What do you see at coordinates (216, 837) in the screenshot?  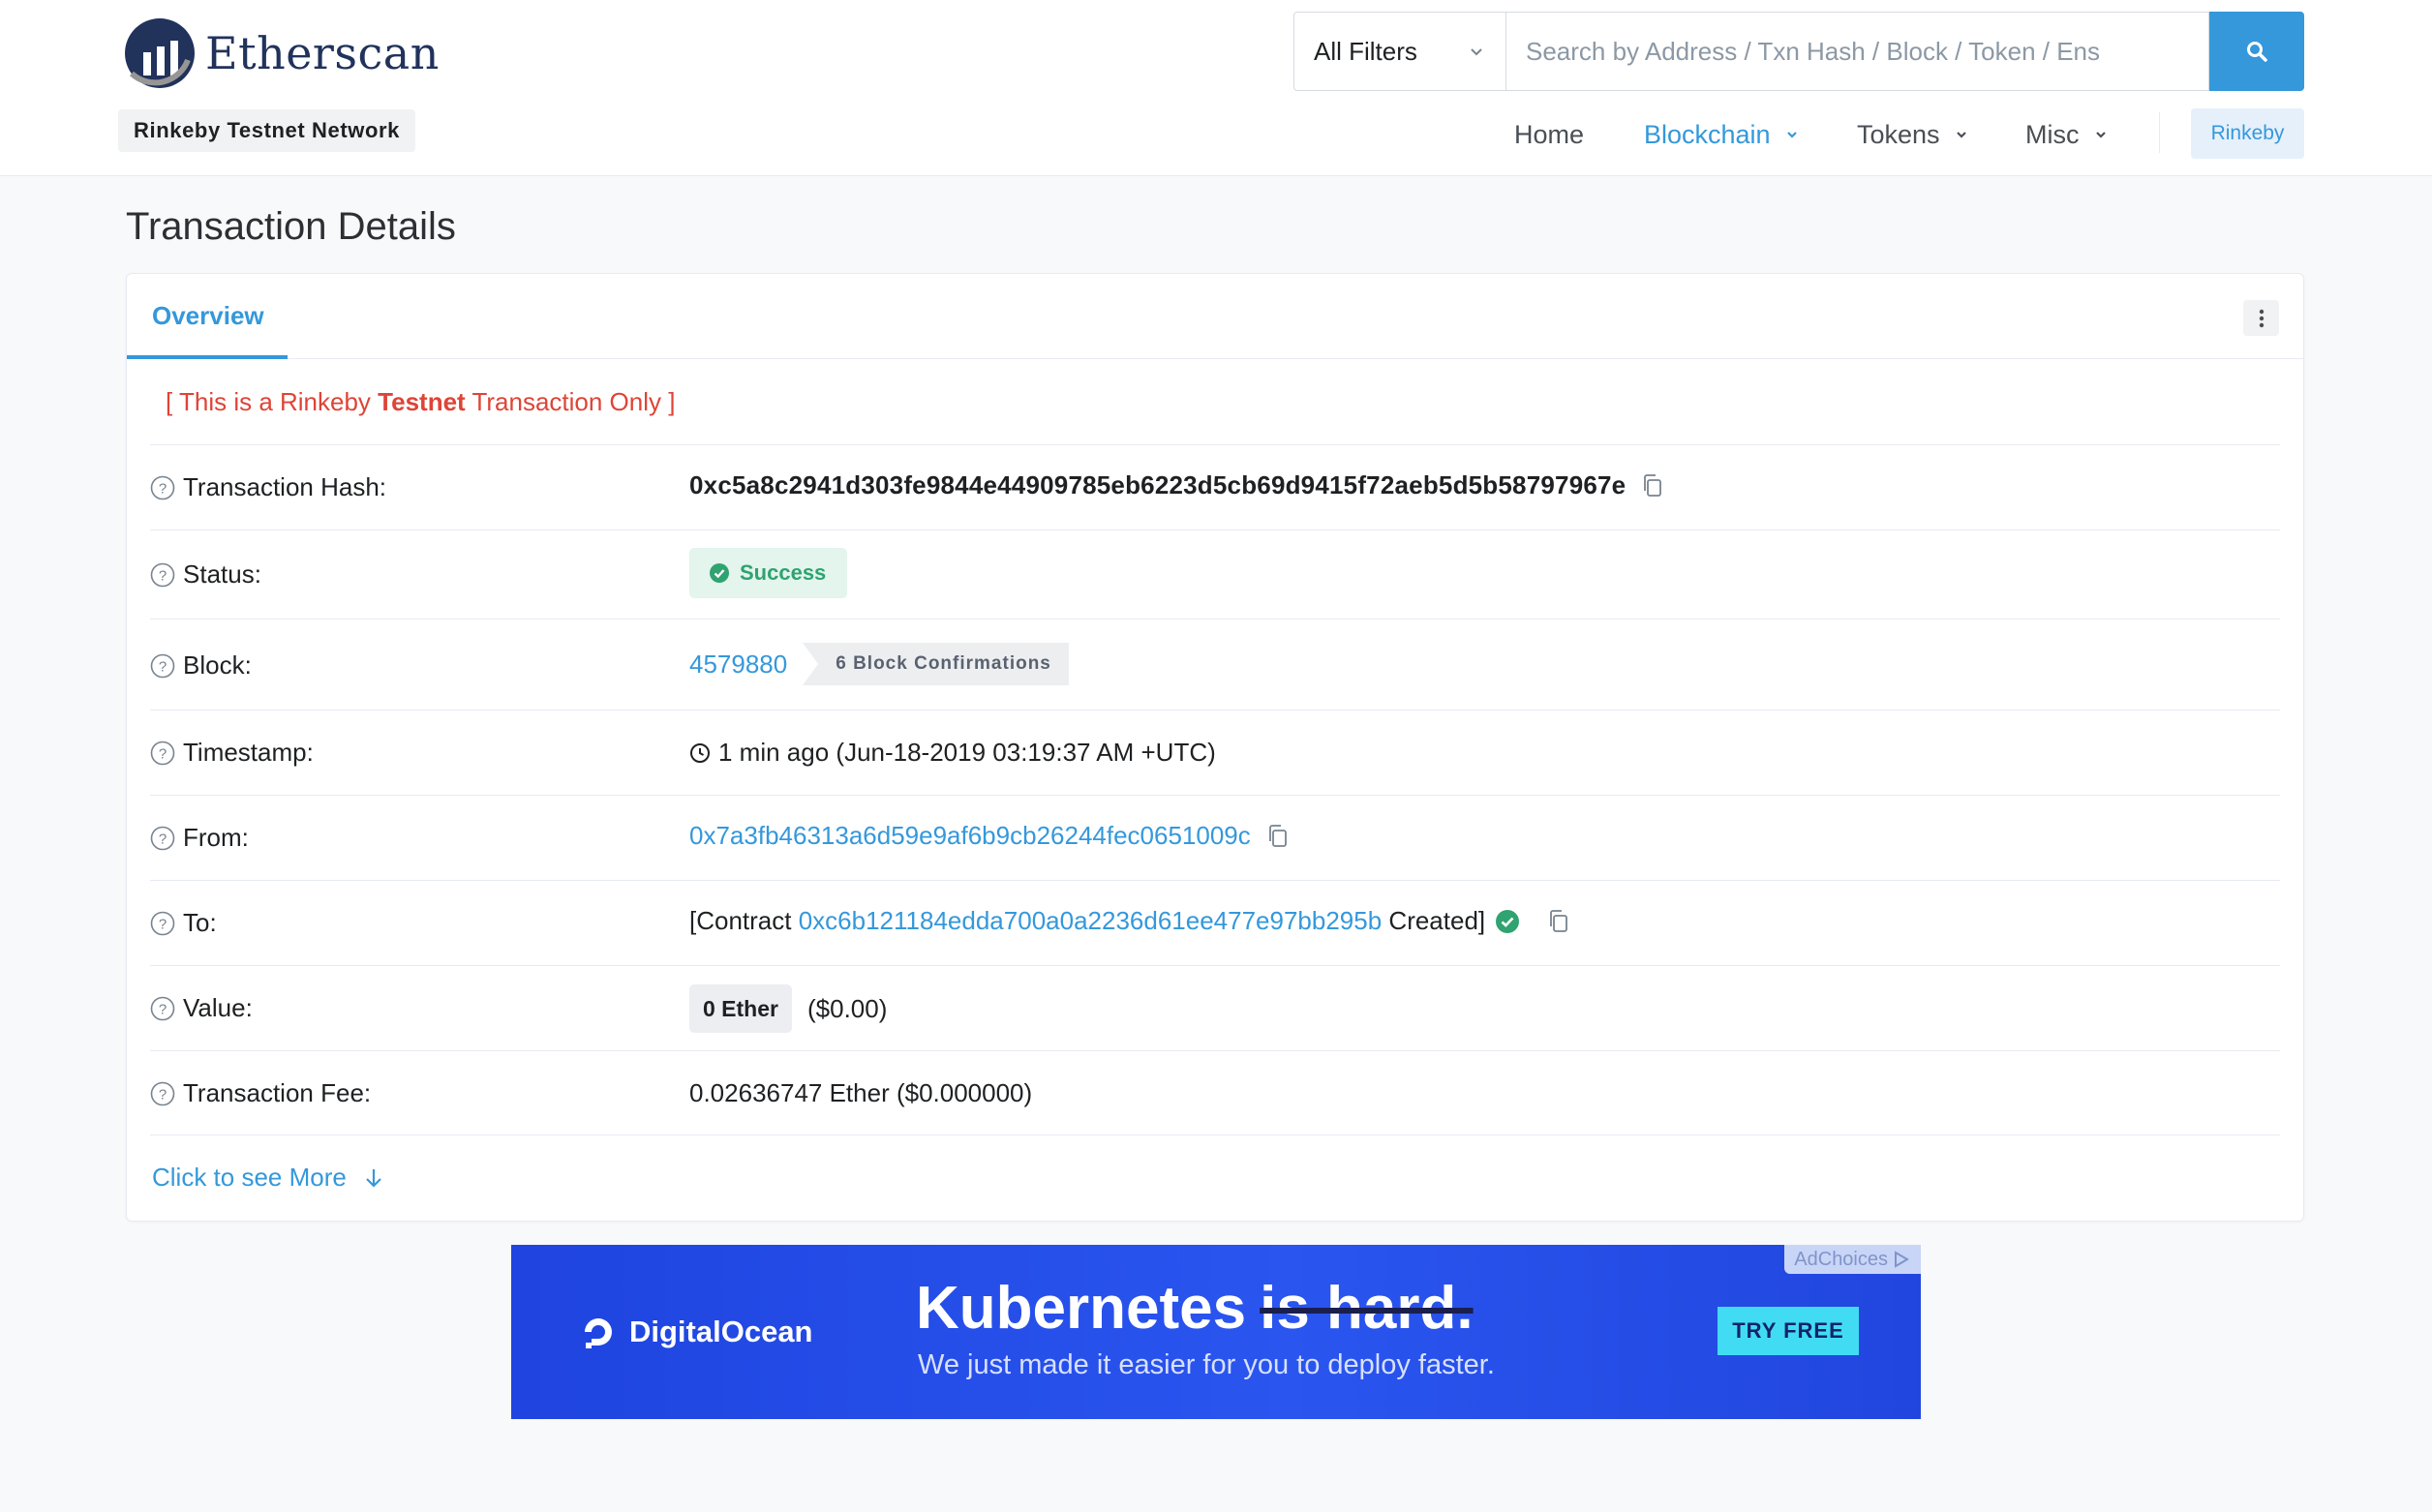 I see `from-label: From:` at bounding box center [216, 837].